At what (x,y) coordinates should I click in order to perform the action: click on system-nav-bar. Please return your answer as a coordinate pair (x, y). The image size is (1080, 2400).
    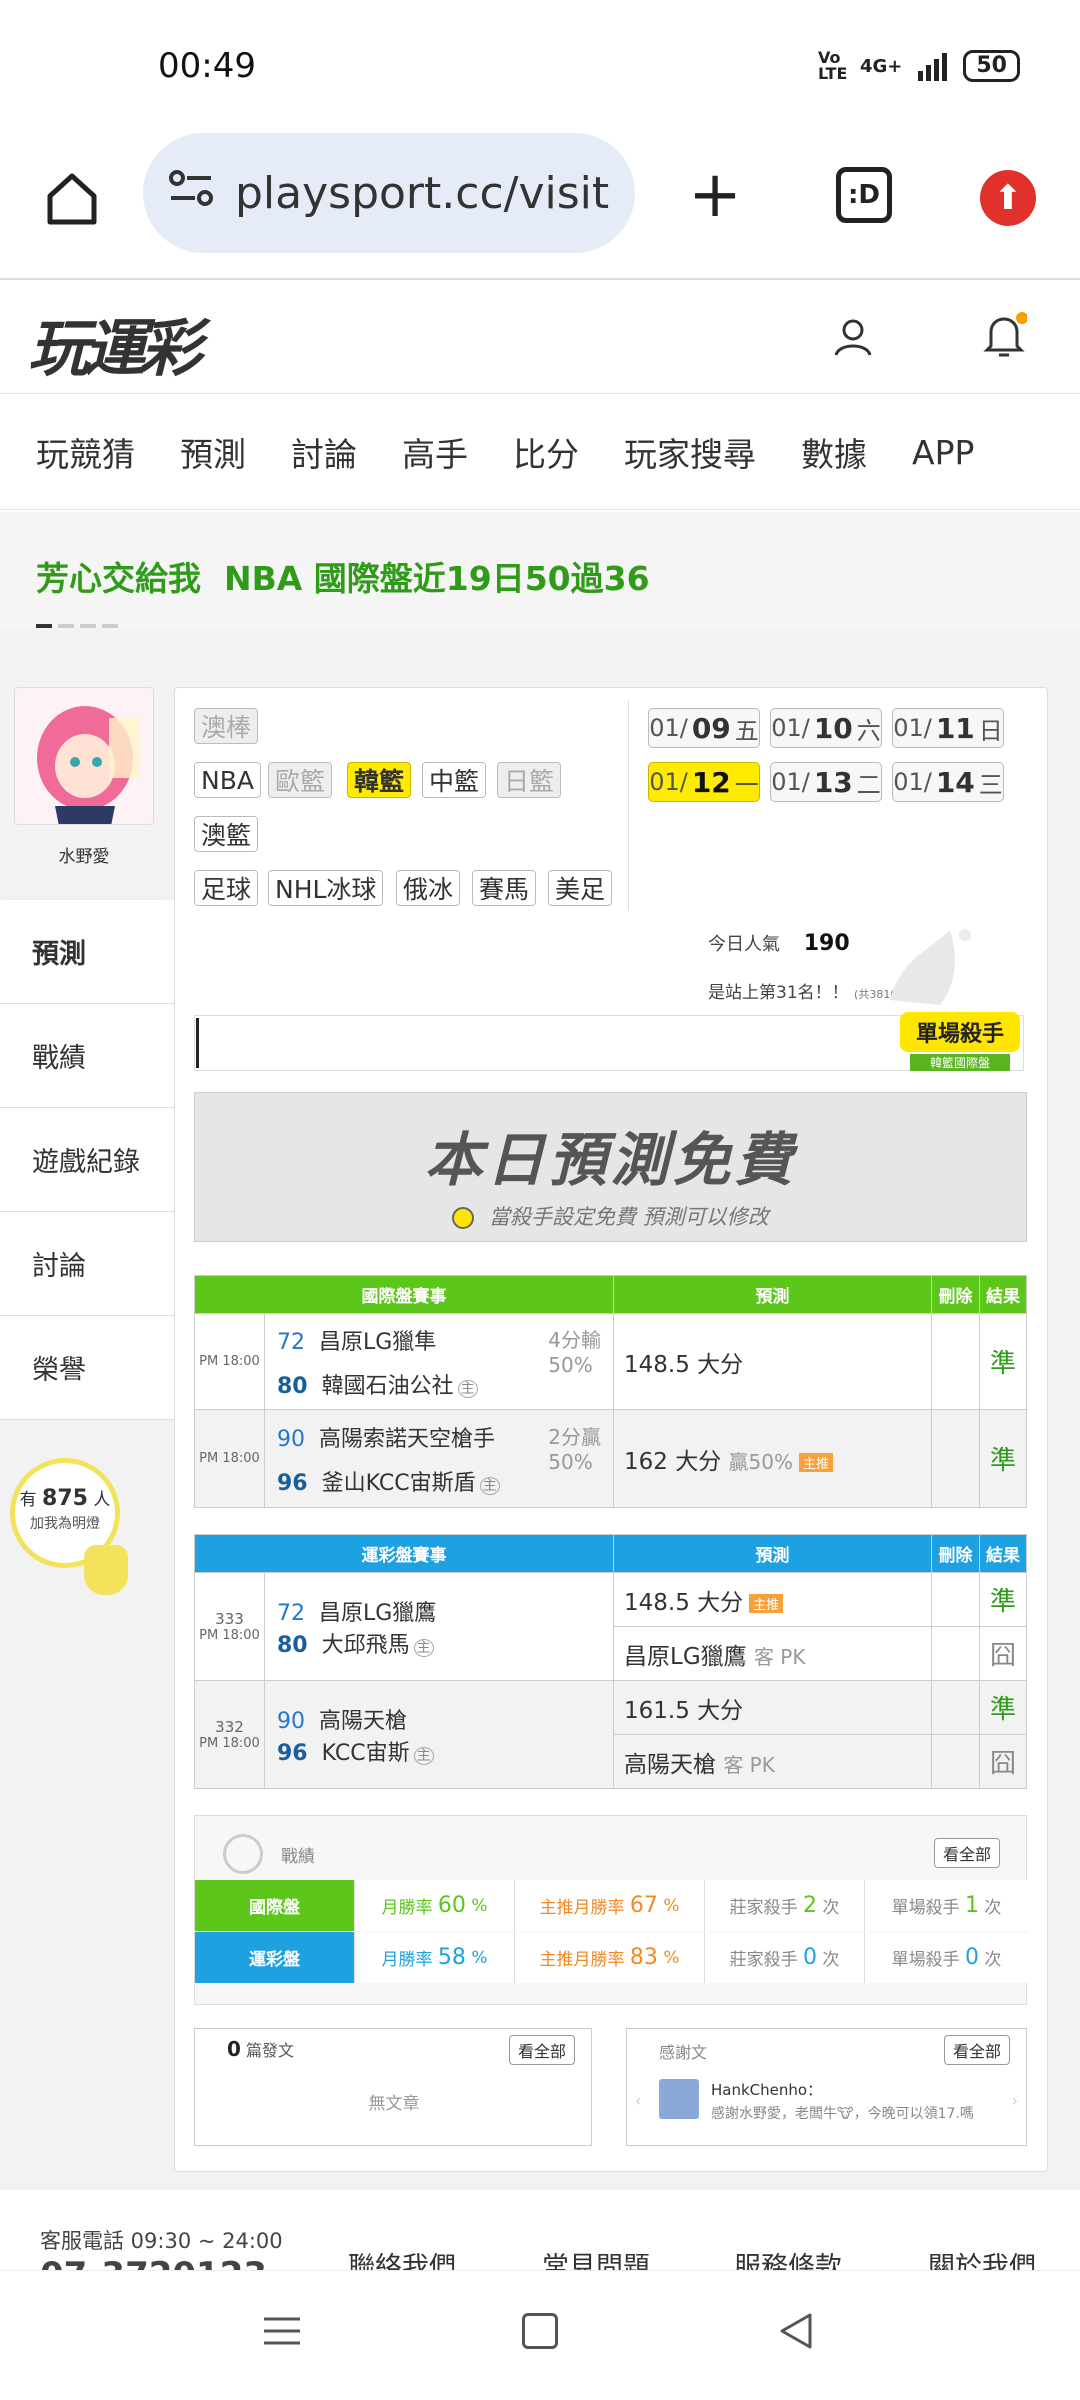
    Looking at the image, I should click on (540, 2335).